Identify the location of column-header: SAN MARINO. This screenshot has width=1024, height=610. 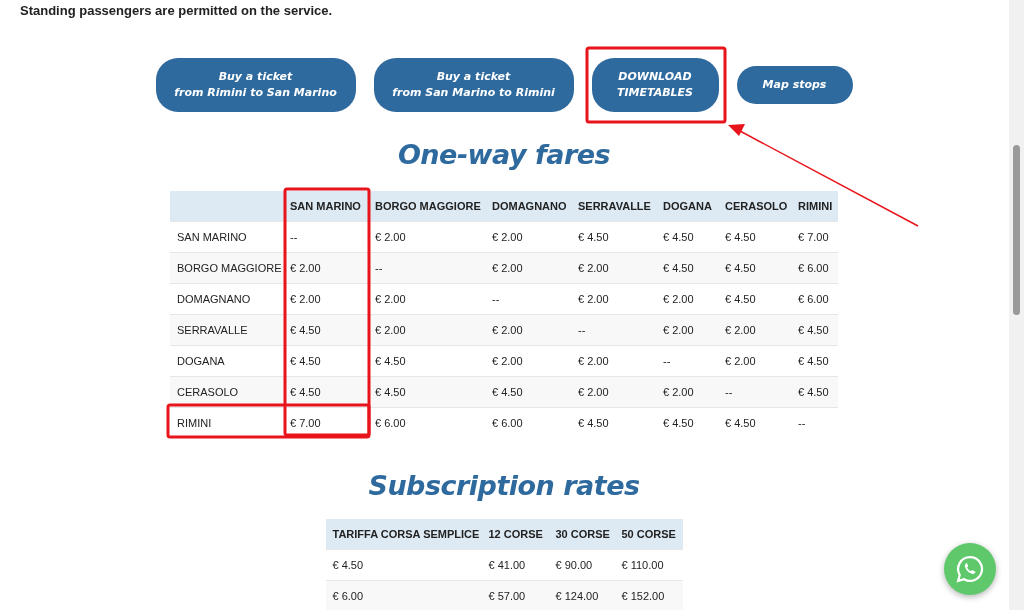
(325, 206).